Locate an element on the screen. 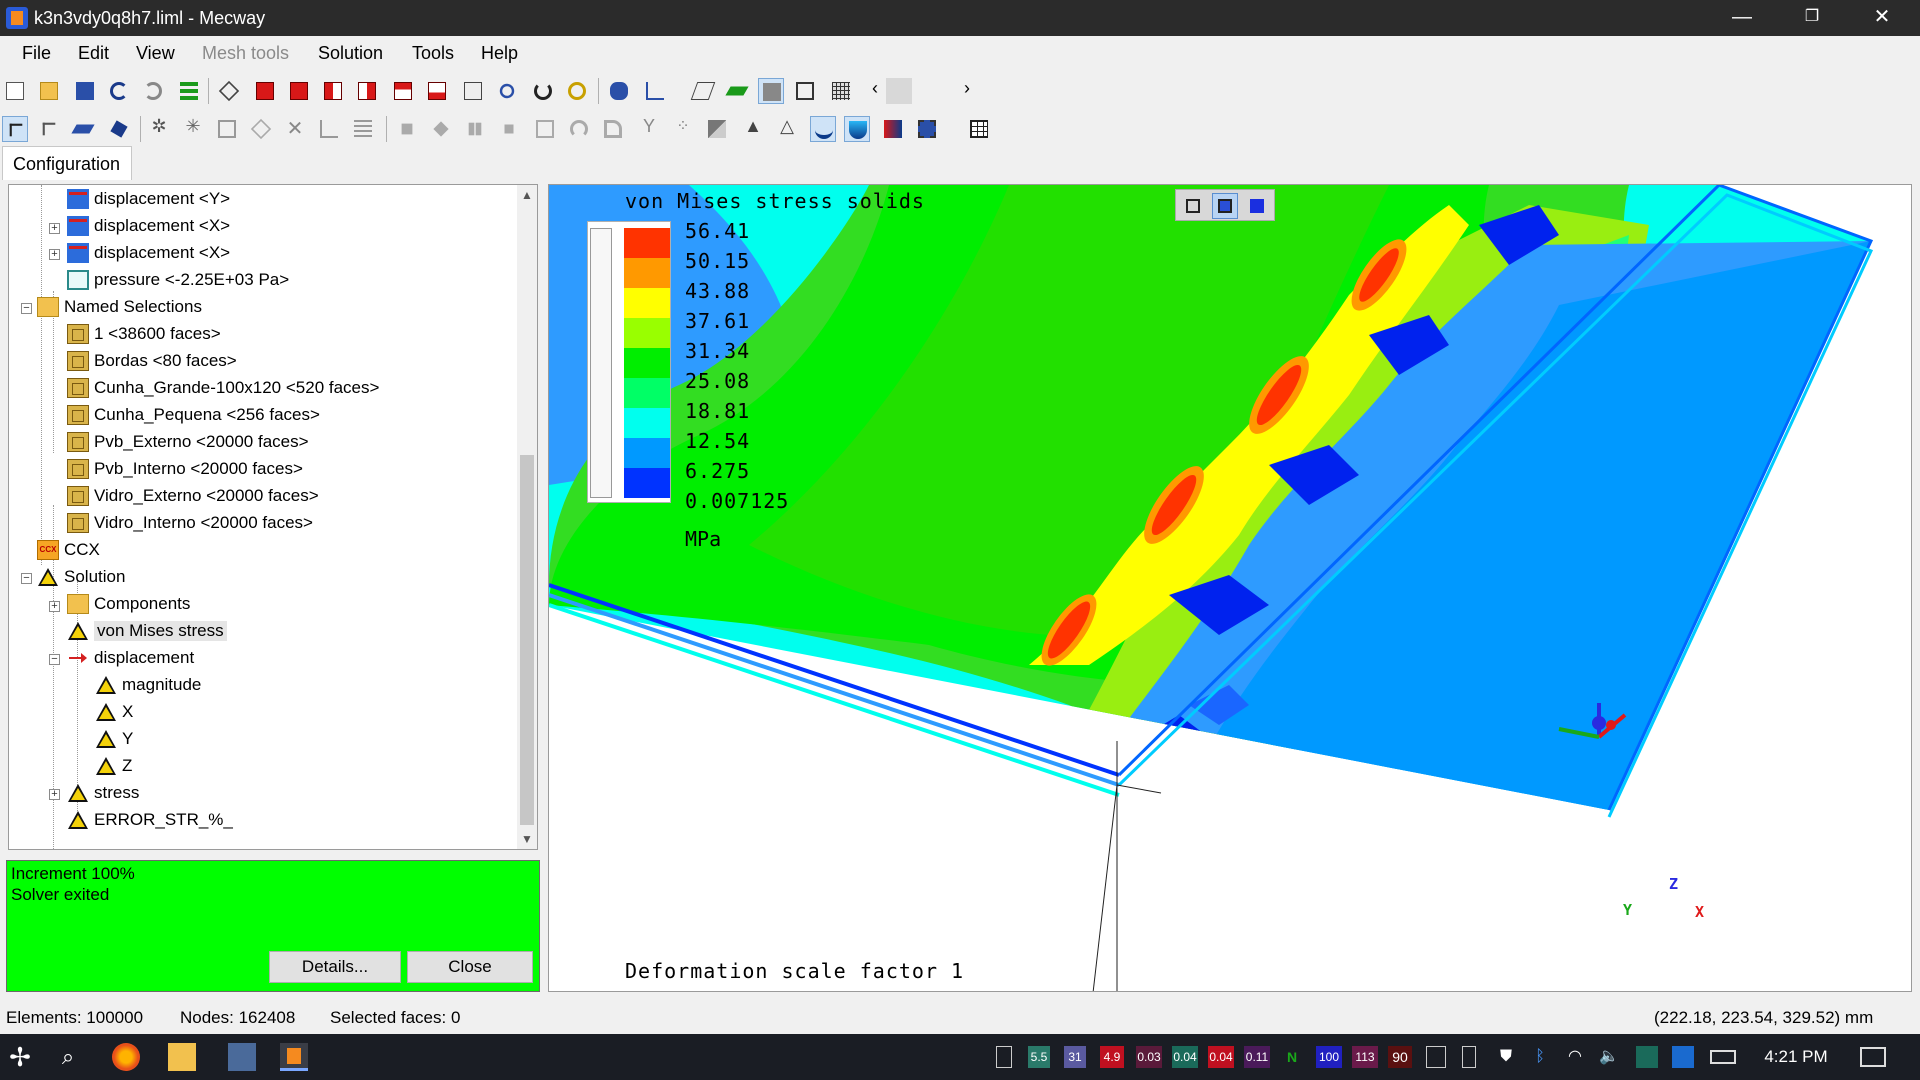  tree-item-selection-1: 1 <38600 faces> is located at coordinates (144, 334).